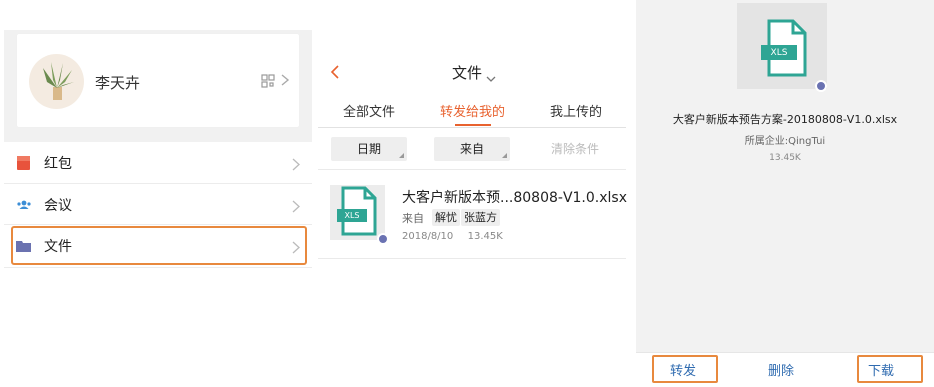 This screenshot has height=387, width=934. I want to click on from-filter-button: 来自, so click(472, 149).